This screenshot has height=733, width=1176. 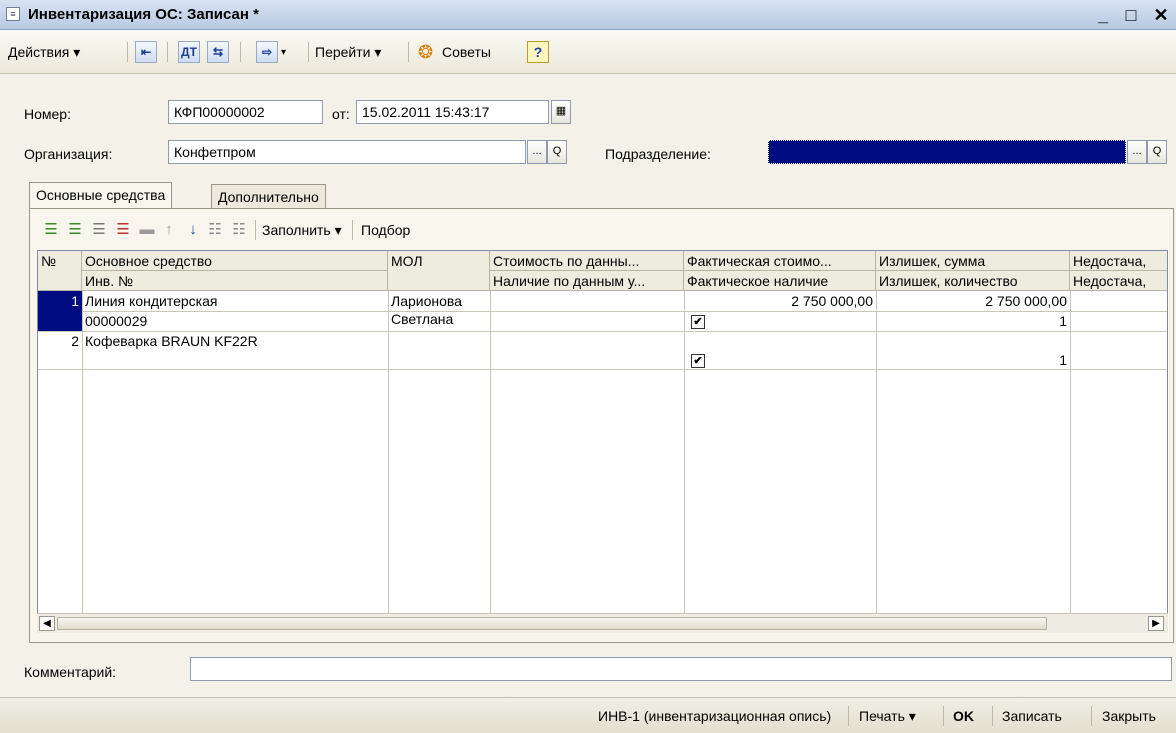 I want to click on post-document-icon: ДТ, so click(x=189, y=52).